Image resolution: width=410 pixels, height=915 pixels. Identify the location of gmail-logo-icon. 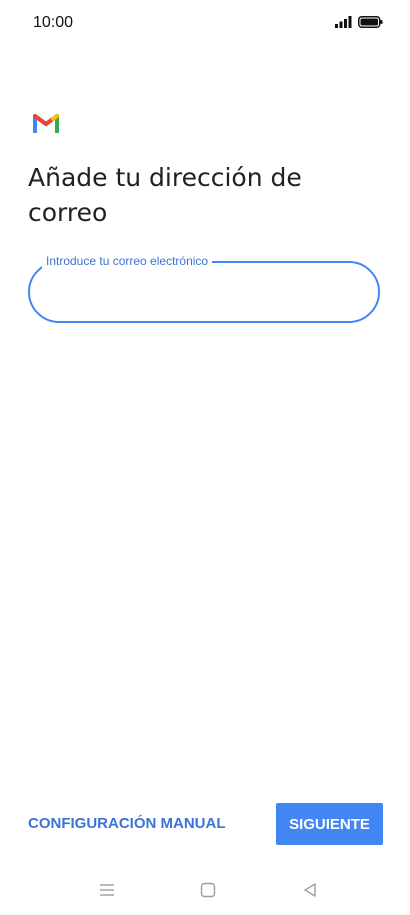
(46, 123).